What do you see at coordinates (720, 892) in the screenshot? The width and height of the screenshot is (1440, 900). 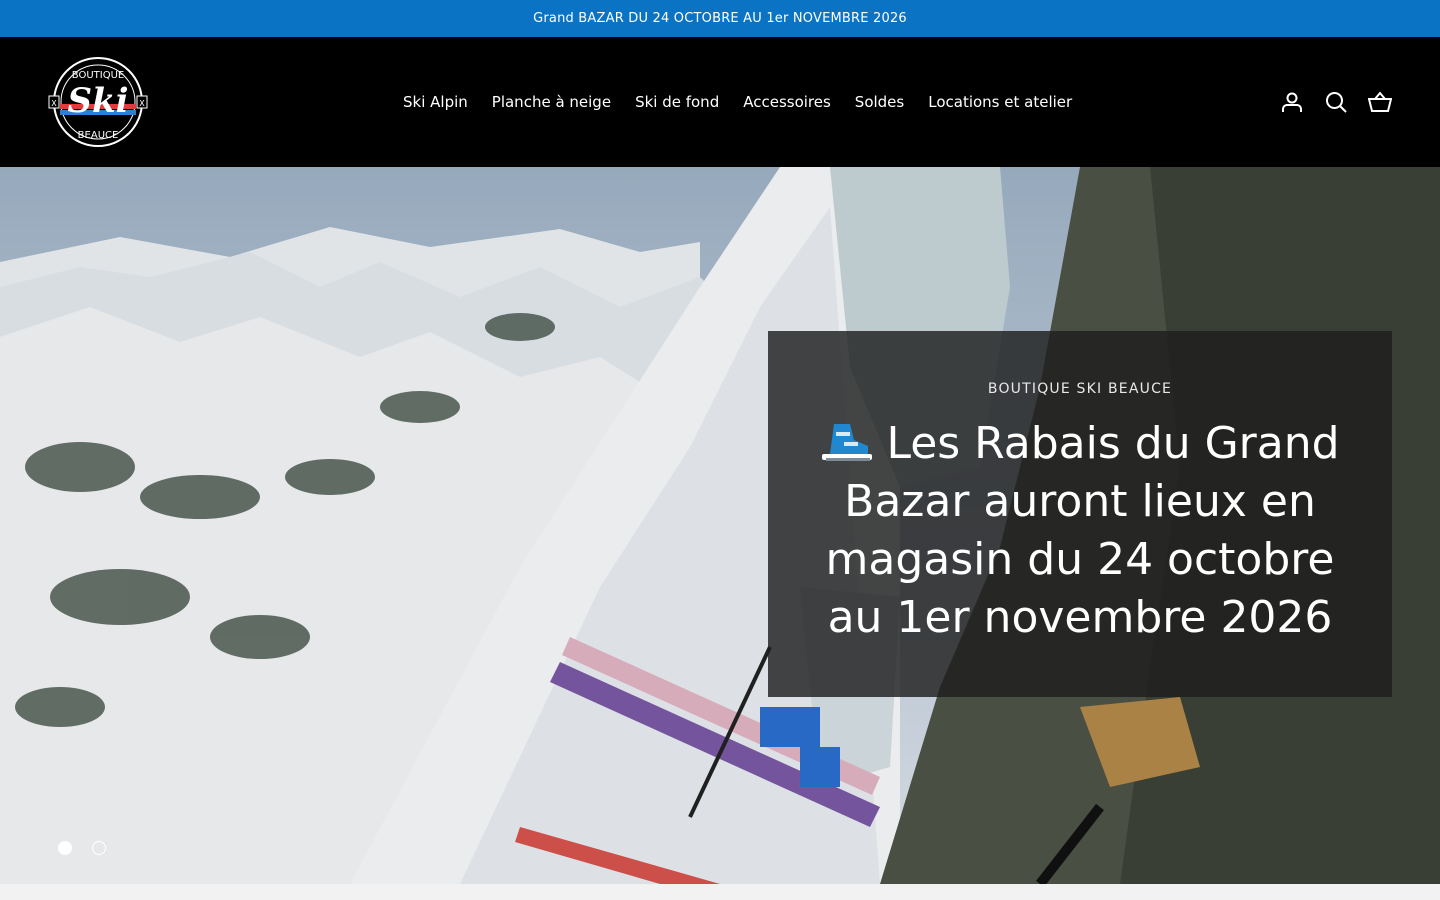 I see `page-section-divider` at bounding box center [720, 892].